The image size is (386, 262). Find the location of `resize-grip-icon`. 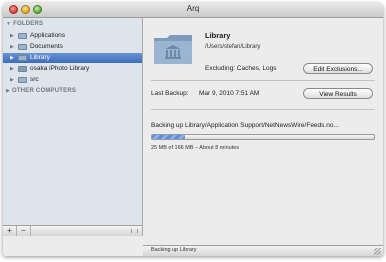

resize-grip-icon is located at coordinates (377, 251).